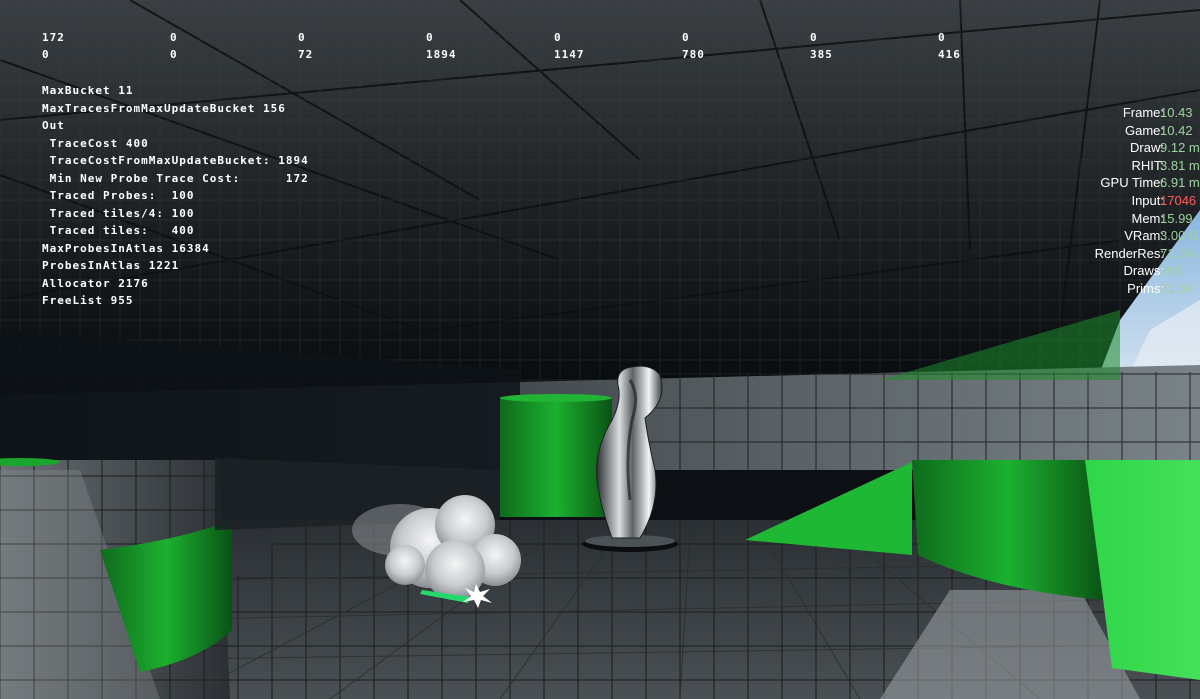 This screenshot has height=699, width=1200. What do you see at coordinates (306, 54) in the screenshot?
I see `debug-counter: 72` at bounding box center [306, 54].